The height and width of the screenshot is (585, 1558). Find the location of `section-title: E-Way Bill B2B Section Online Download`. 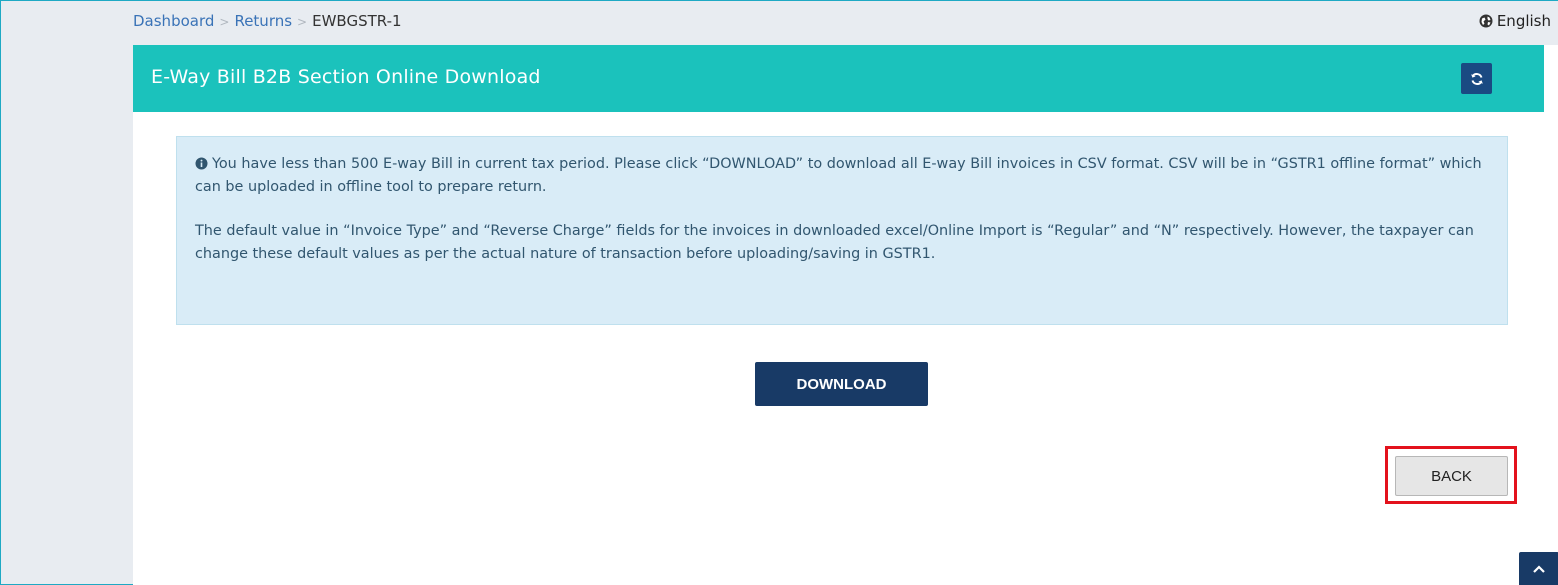

section-title: E-Way Bill B2B Section Online Download is located at coordinates (346, 77).